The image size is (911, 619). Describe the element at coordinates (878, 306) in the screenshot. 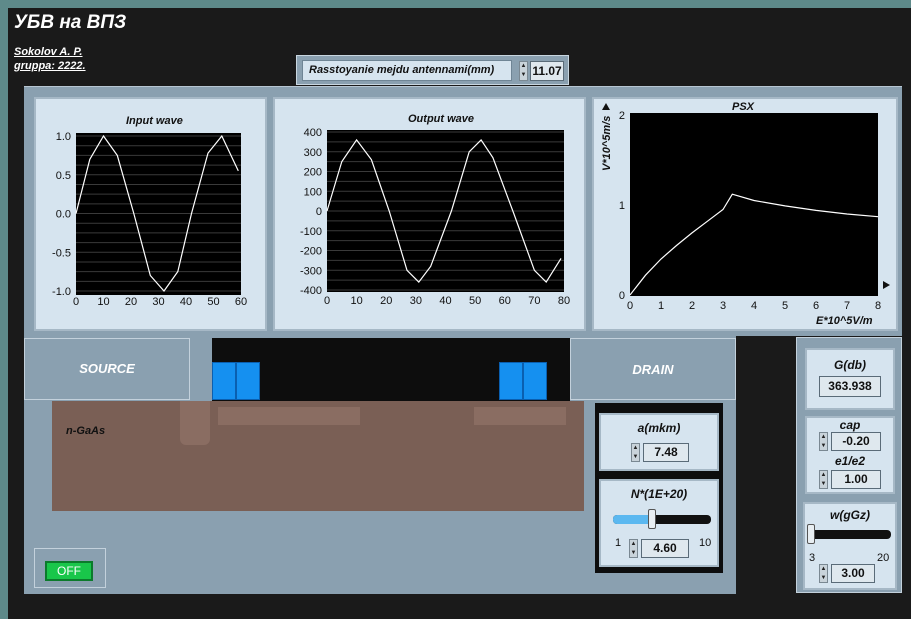

I see `psx-xtick: 8` at that location.